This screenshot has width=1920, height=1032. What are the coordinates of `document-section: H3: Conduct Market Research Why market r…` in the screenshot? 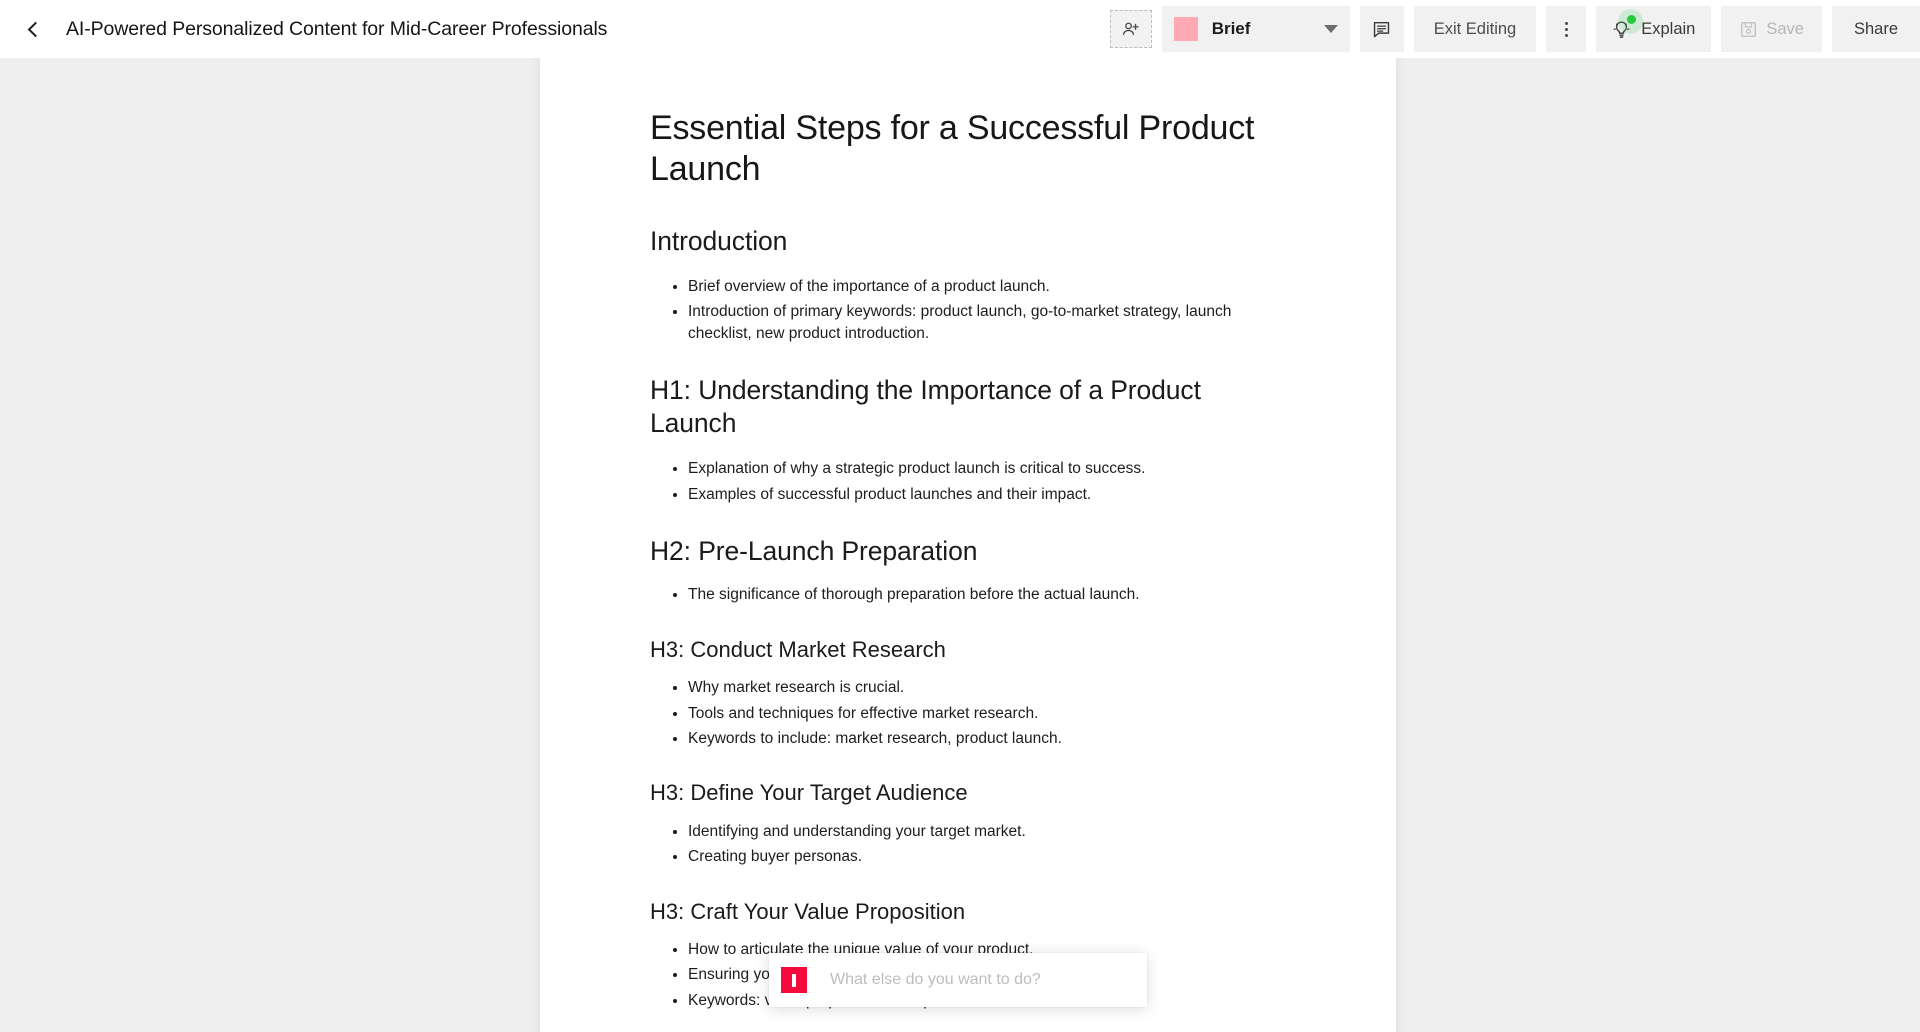 It's located at (968, 693).